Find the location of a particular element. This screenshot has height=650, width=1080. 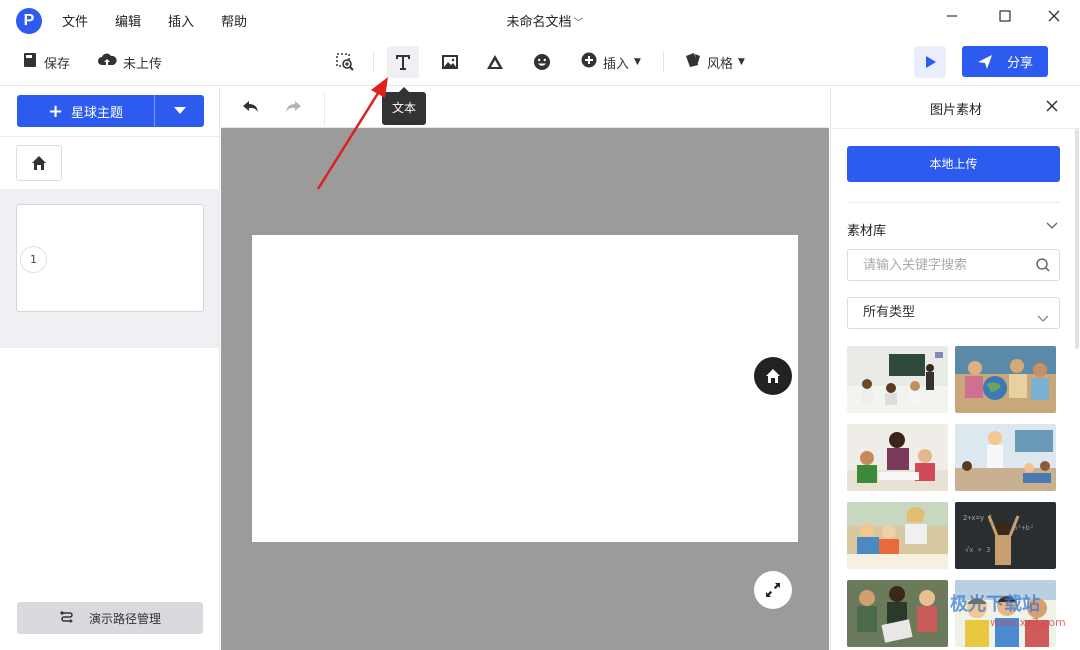

style-label: 风格 is located at coordinates (720, 64).